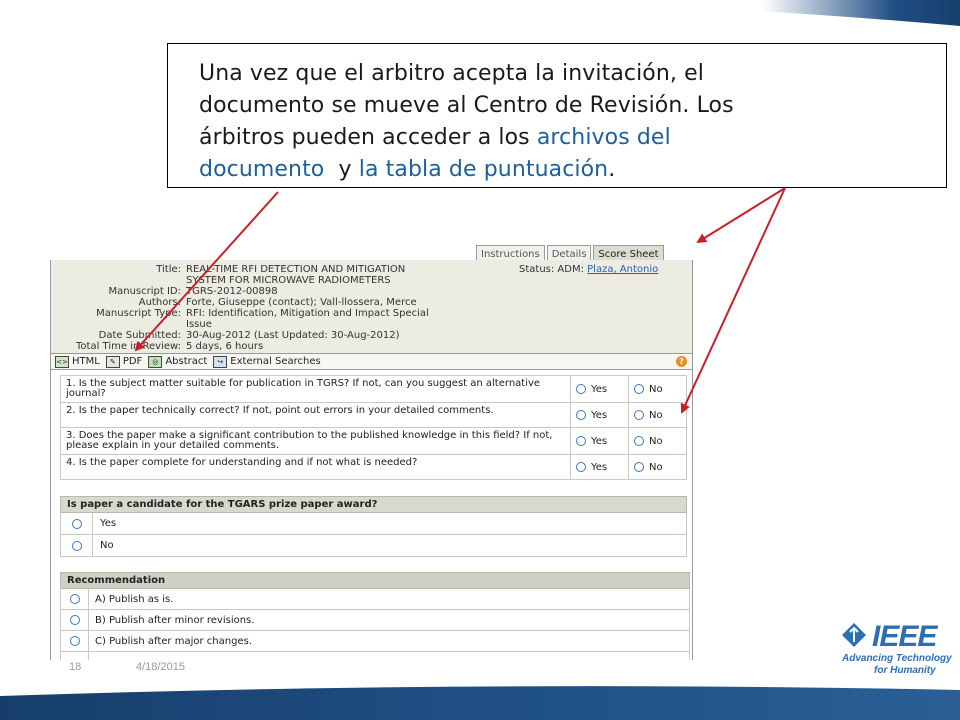  Describe the element at coordinates (160, 667) in the screenshot. I see `slide-date: 4/18/2015` at that location.